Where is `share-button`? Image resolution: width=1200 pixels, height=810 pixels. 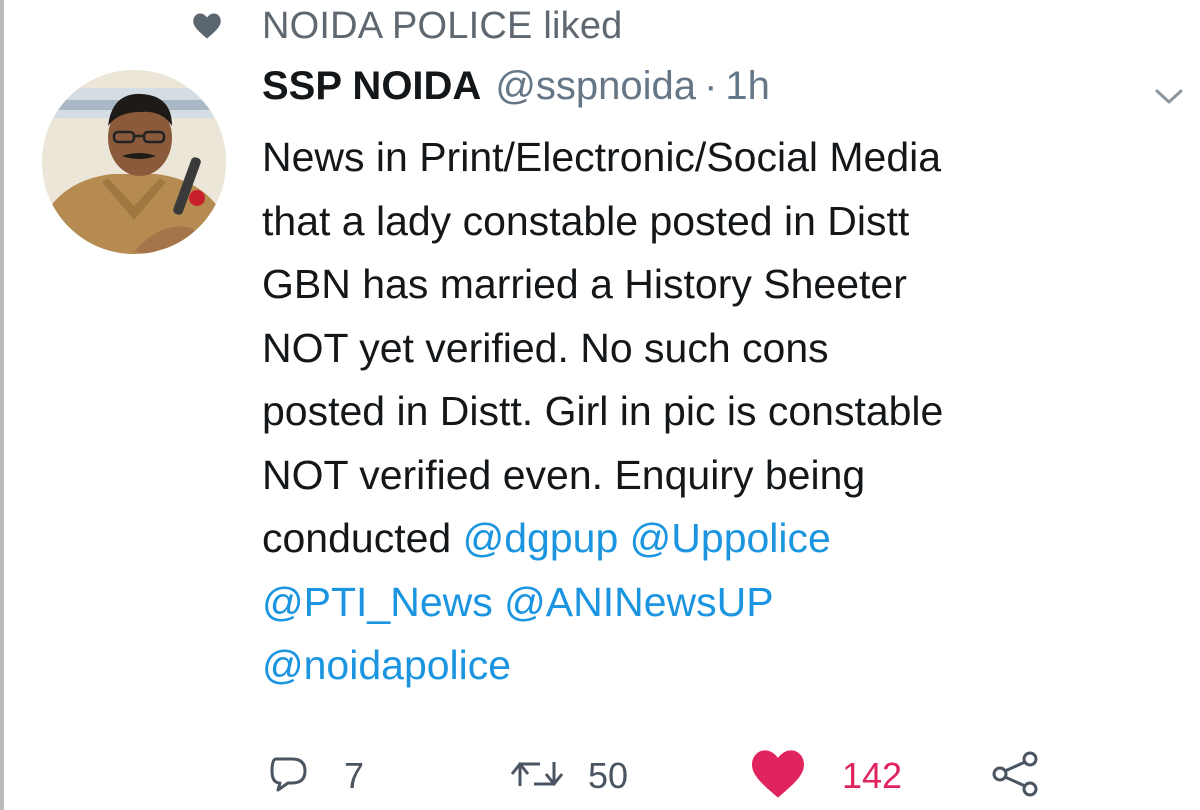
share-button is located at coordinates (1016, 776).